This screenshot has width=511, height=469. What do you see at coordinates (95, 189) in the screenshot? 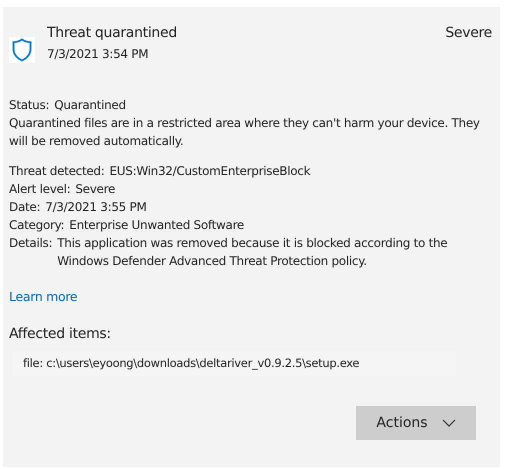
I see `detail-value: Severe` at bounding box center [95, 189].